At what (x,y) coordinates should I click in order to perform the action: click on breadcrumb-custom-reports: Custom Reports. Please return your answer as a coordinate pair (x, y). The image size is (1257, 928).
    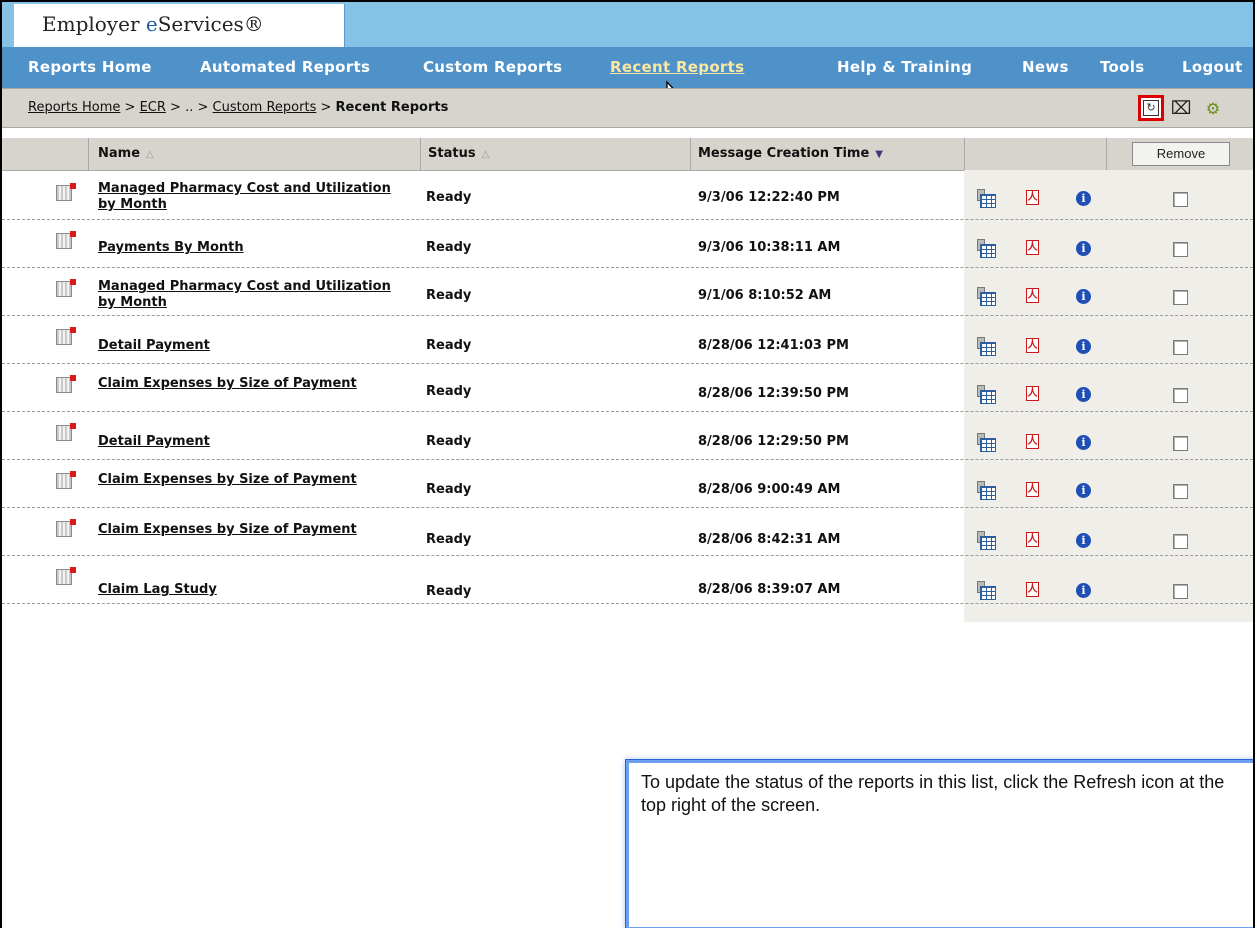
    Looking at the image, I should click on (265, 107).